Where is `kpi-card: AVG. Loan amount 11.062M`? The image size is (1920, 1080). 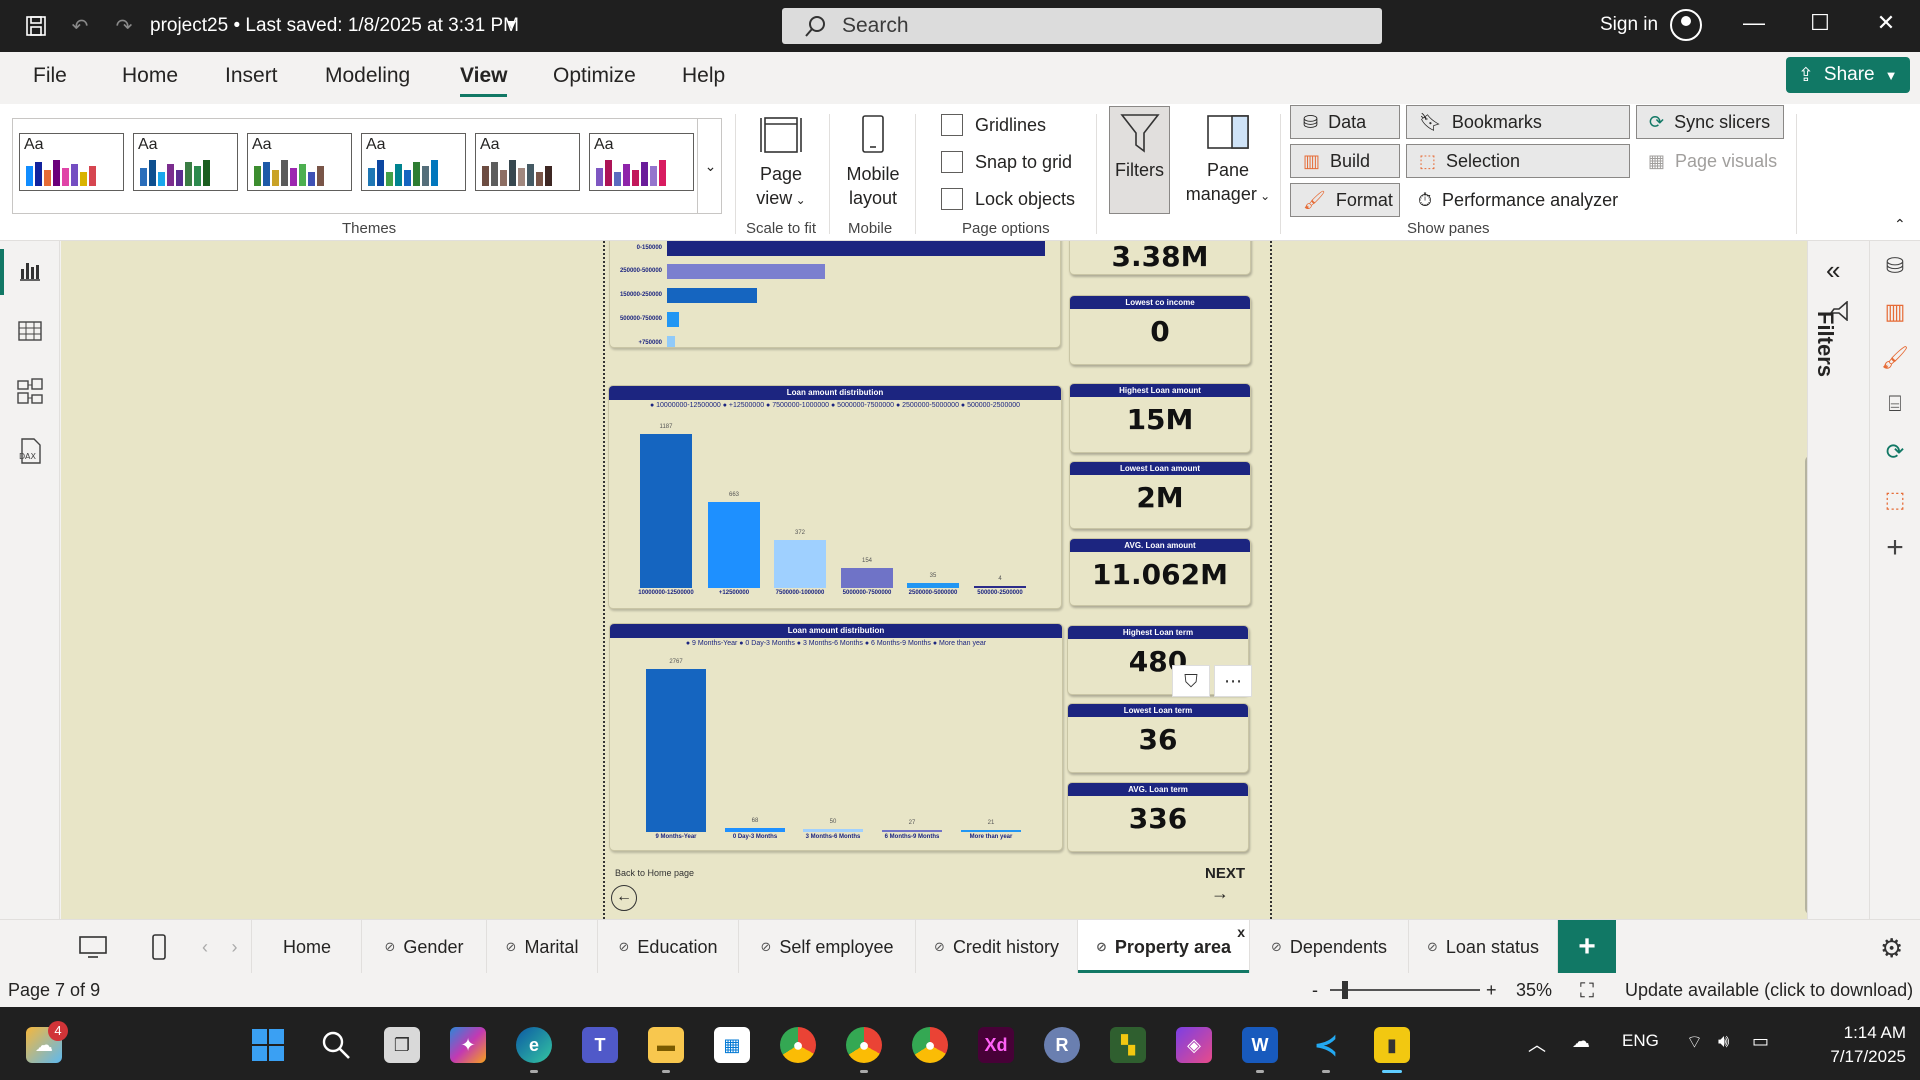
kpi-card: AVG. Loan amount 11.062M is located at coordinates (1160, 572).